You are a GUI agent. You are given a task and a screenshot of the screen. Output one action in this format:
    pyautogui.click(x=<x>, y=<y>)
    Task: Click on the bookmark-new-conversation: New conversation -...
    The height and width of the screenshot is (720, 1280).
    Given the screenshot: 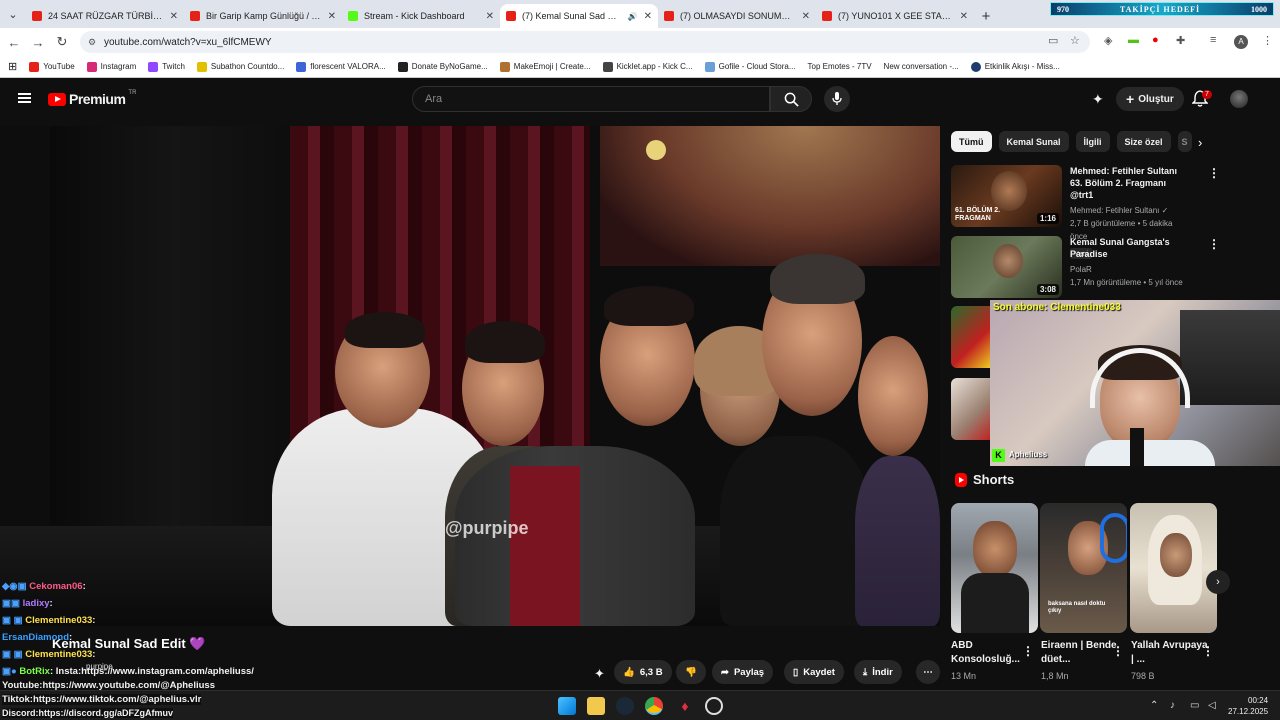 What is the action you would take?
    pyautogui.click(x=921, y=66)
    